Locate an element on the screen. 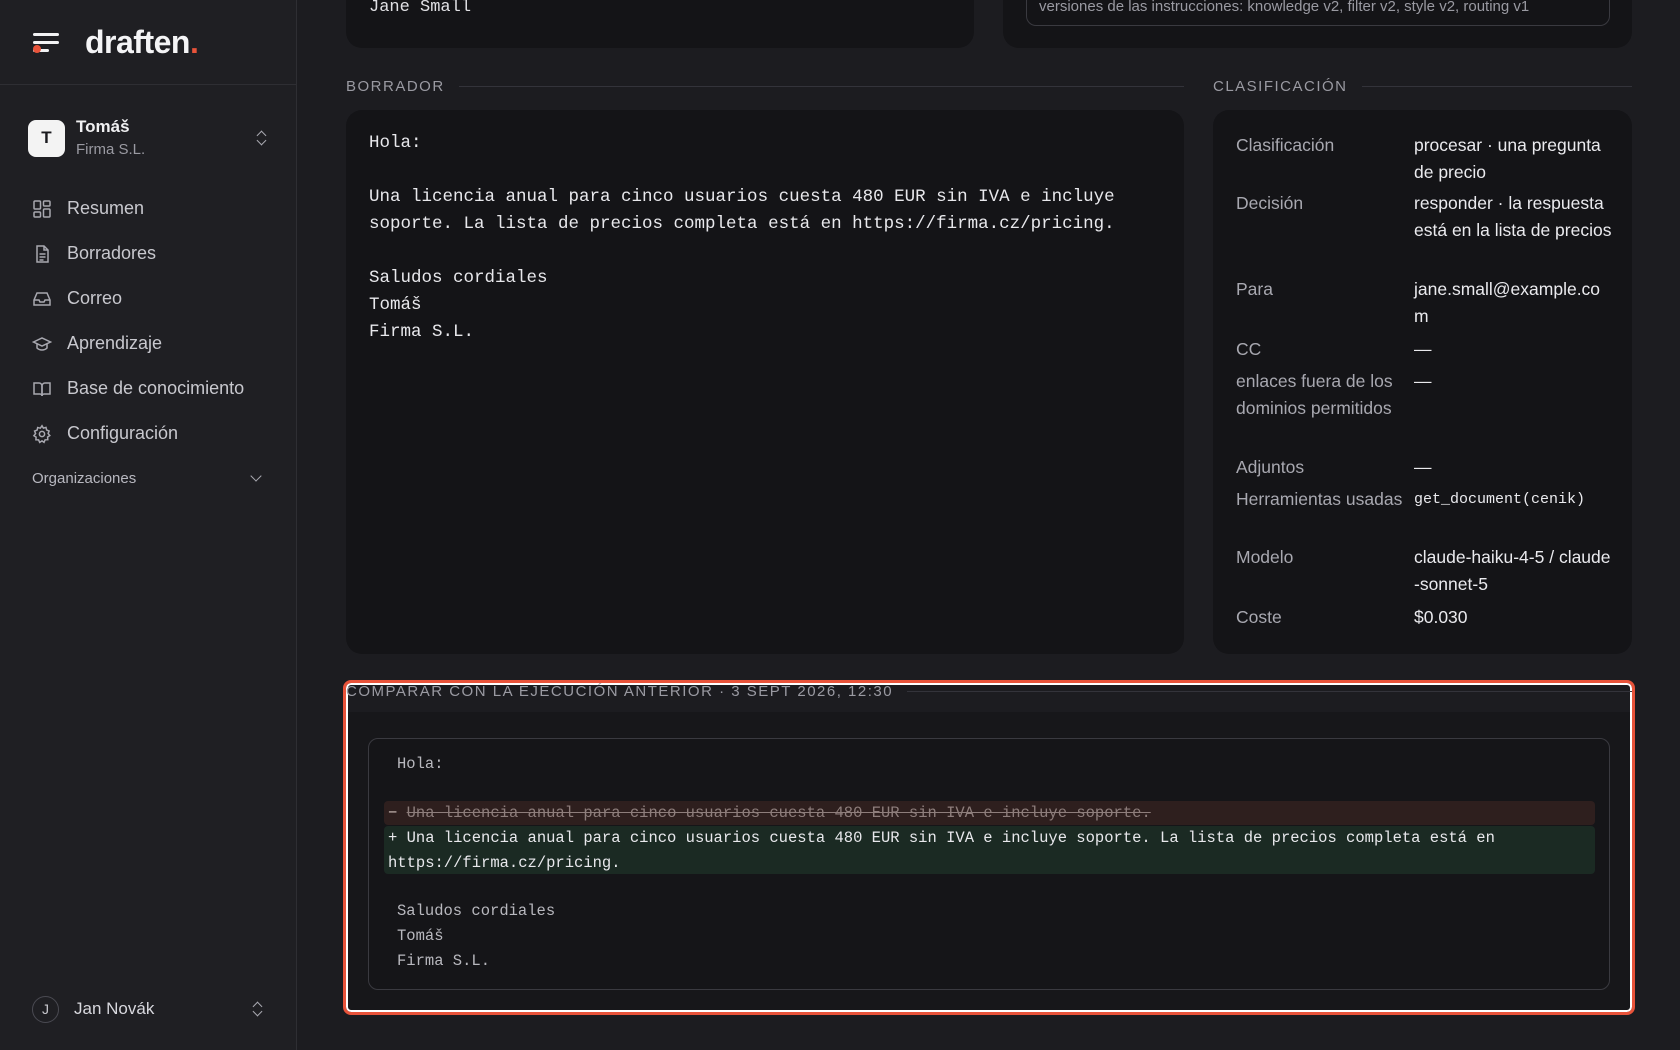 The image size is (1680, 1050). sidebar-item-label: Configuración is located at coordinates (123, 433).